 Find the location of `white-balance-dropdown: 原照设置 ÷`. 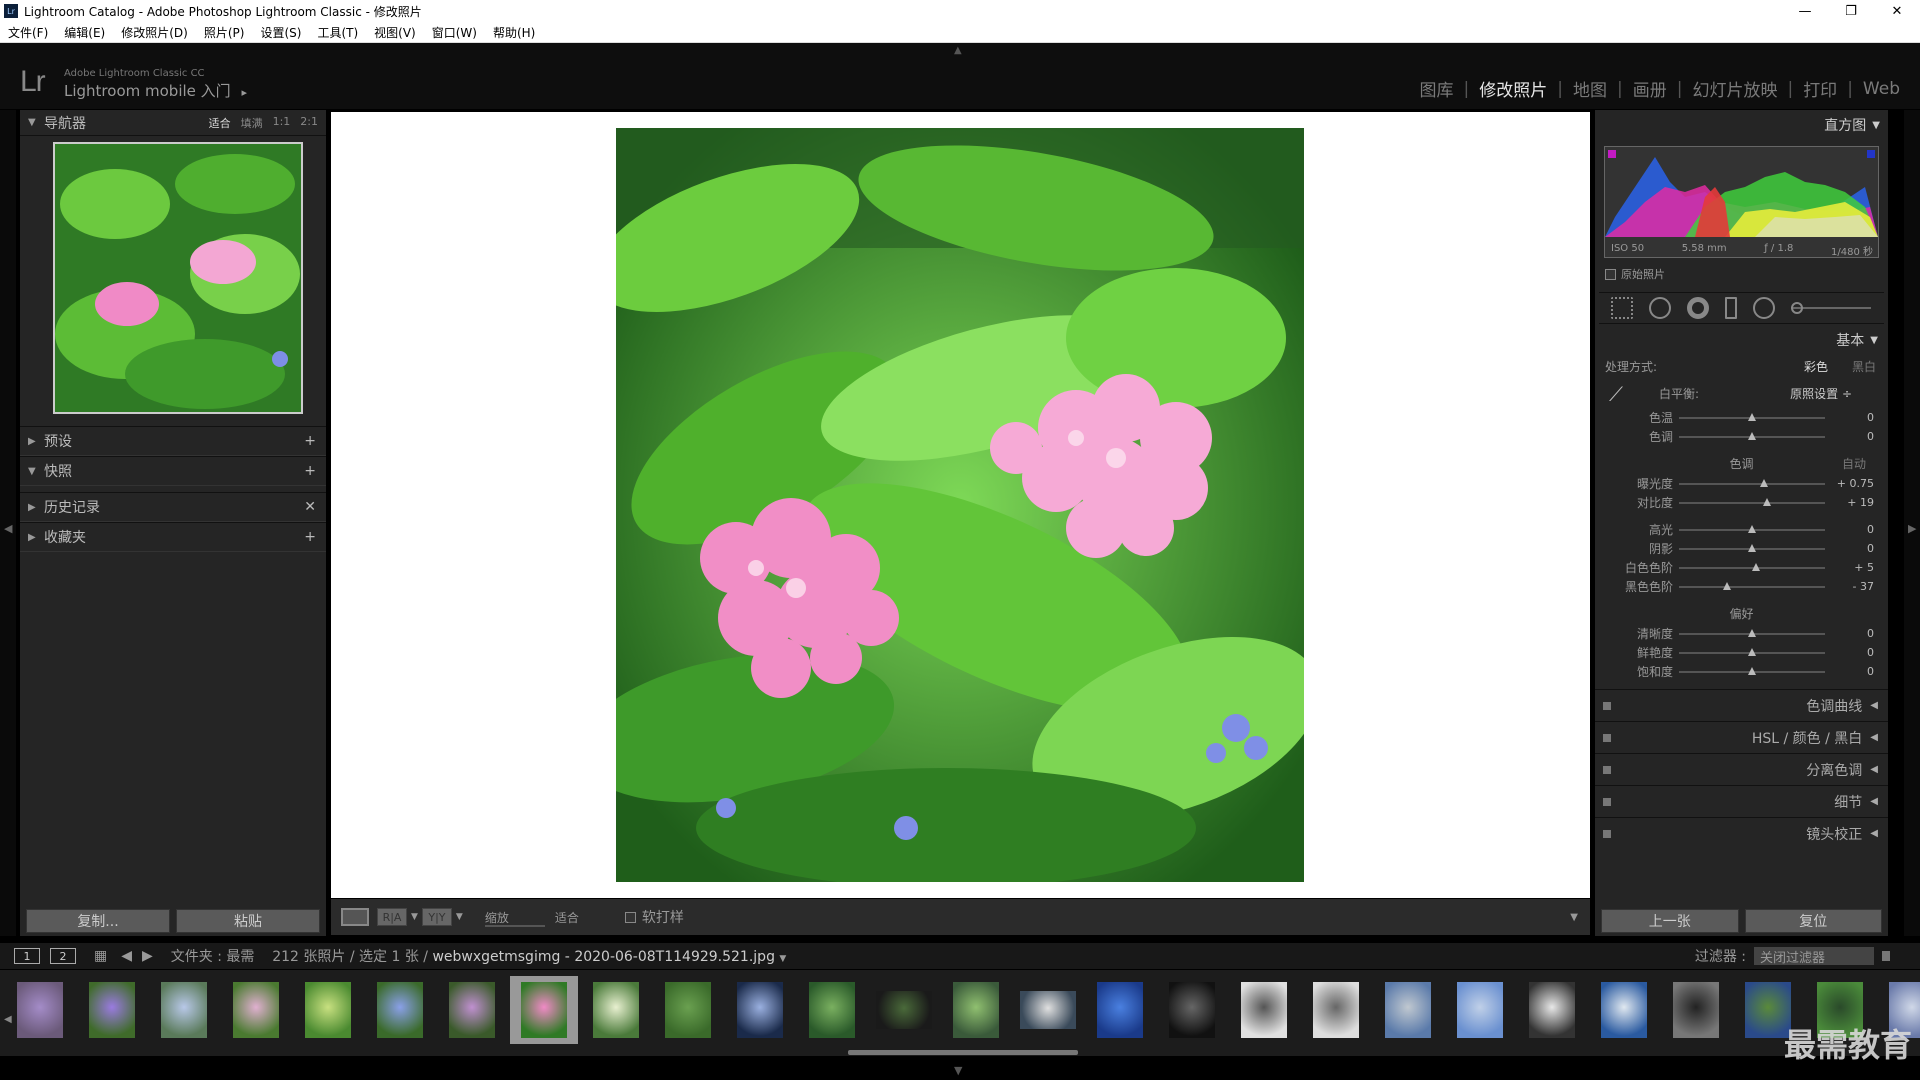

white-balance-dropdown: 原照设置 ÷ is located at coordinates (1821, 393).